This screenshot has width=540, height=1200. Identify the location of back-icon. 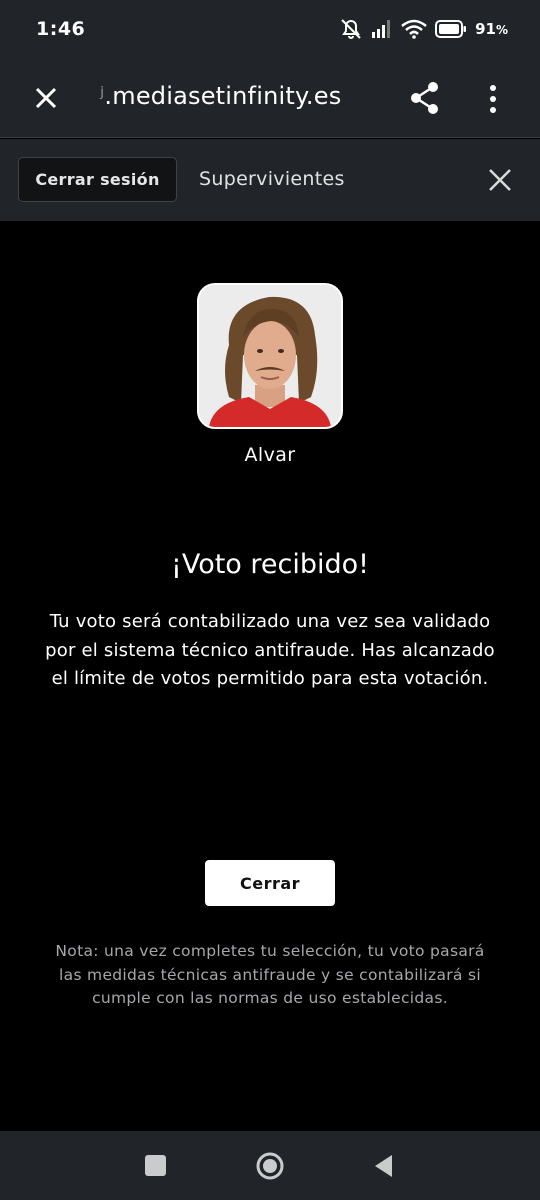
(383, 1166).